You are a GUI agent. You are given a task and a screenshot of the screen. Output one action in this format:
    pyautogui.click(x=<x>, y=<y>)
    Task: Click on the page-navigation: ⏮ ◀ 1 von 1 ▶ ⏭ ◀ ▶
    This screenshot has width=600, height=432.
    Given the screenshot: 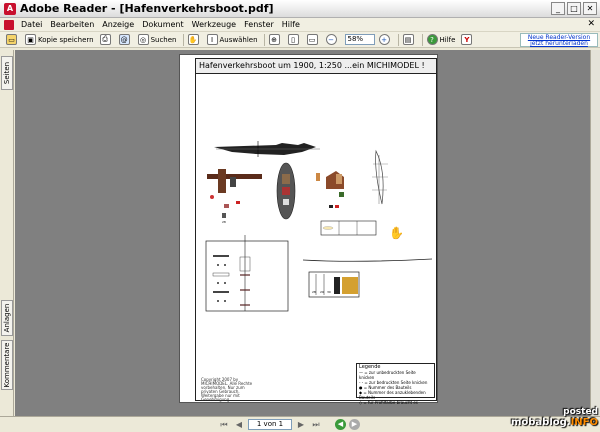 What is the action you would take?
    pyautogui.click(x=289, y=424)
    